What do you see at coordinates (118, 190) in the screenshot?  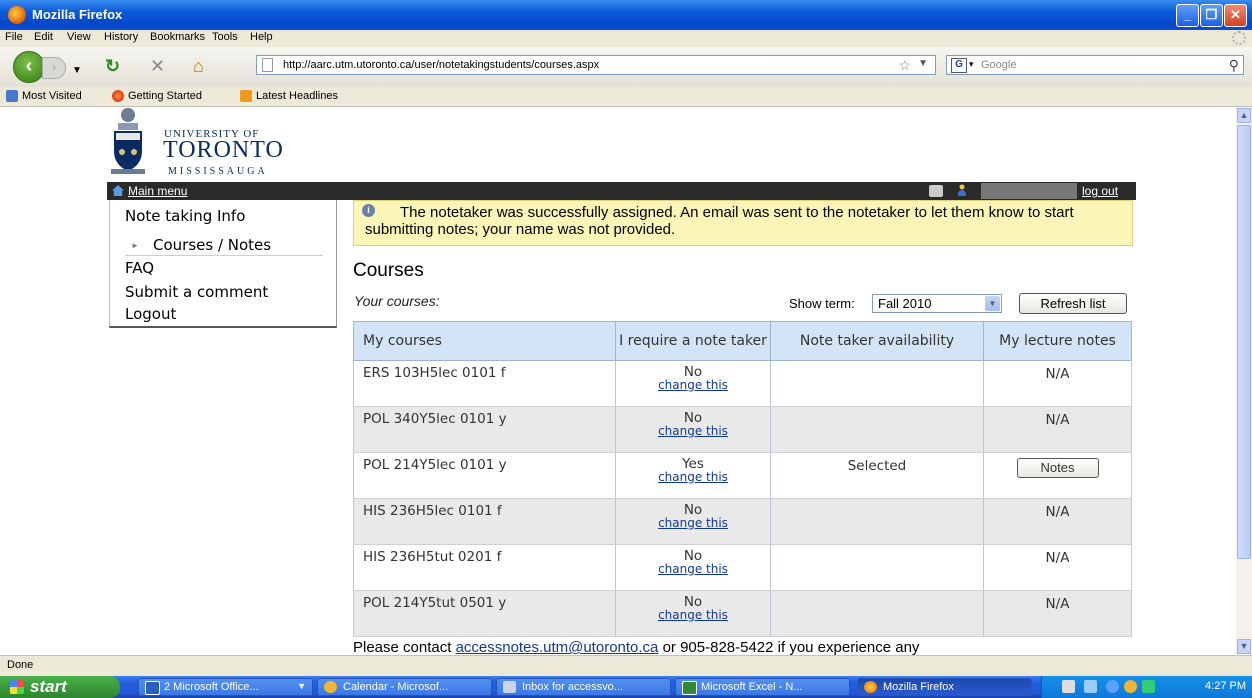 I see `home-icon` at bounding box center [118, 190].